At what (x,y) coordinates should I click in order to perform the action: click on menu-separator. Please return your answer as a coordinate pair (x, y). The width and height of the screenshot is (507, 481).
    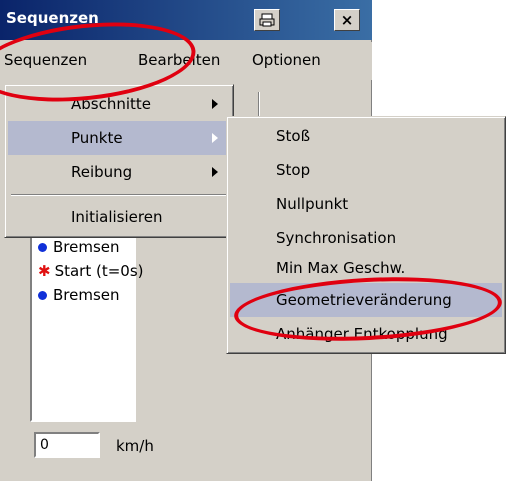
    Looking at the image, I should click on (119, 195).